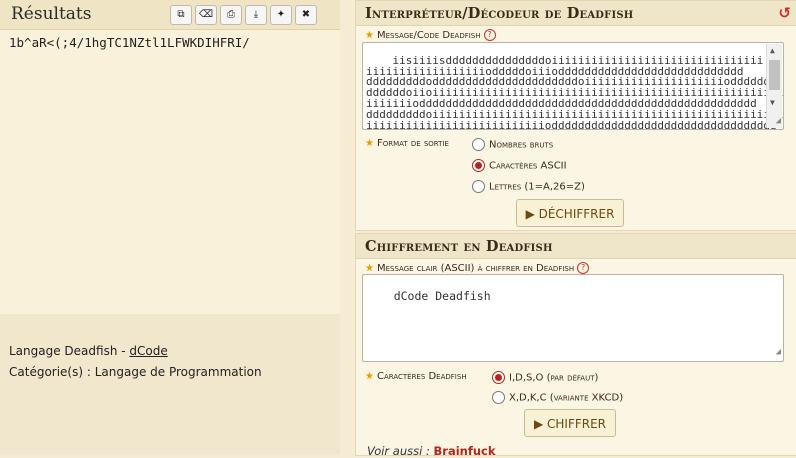 This screenshot has width=796, height=458. I want to click on category-prefix: Catégorie(s) :, so click(52, 372).